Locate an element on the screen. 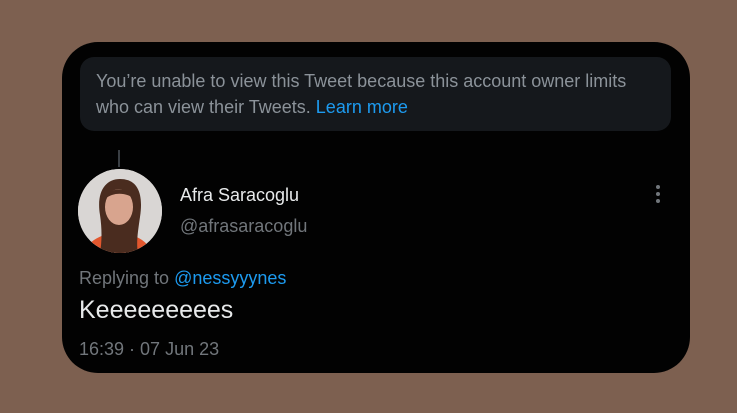 The height and width of the screenshot is (413, 737). learn-more-link: Learn more is located at coordinates (362, 107).